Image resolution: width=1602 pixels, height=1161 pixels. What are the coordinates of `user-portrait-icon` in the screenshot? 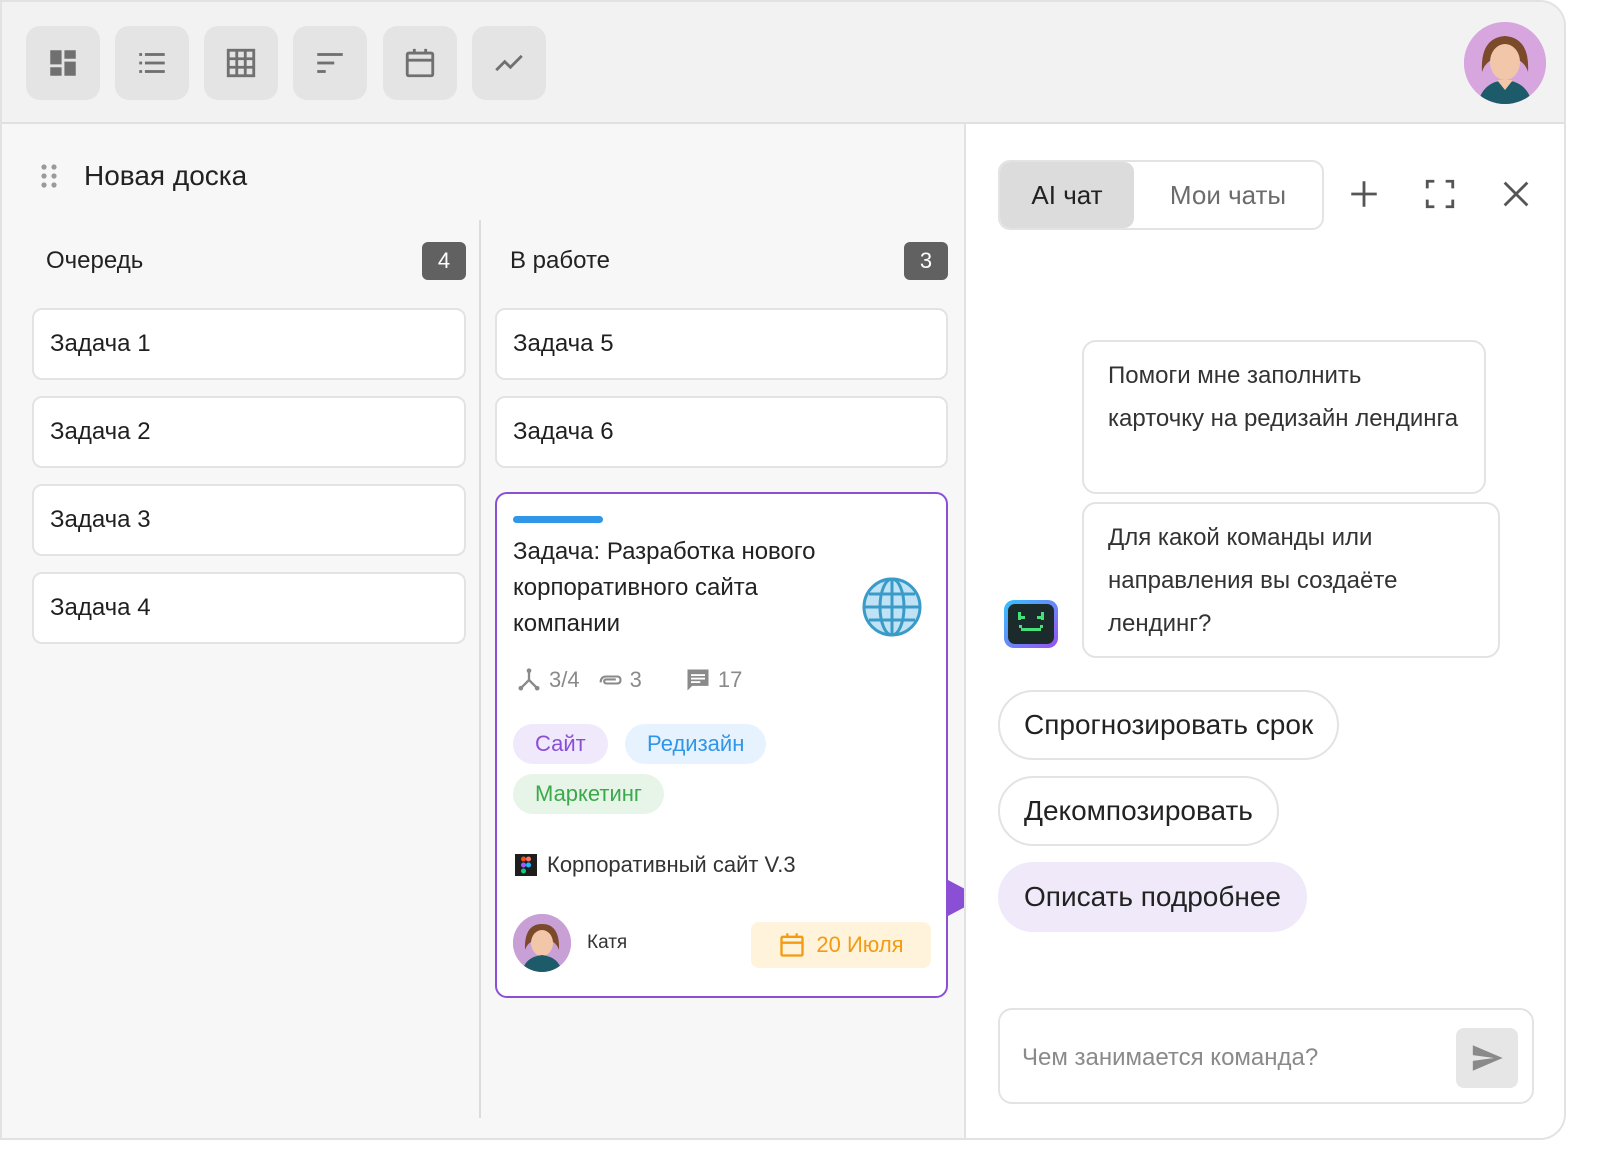 It's located at (1505, 63).